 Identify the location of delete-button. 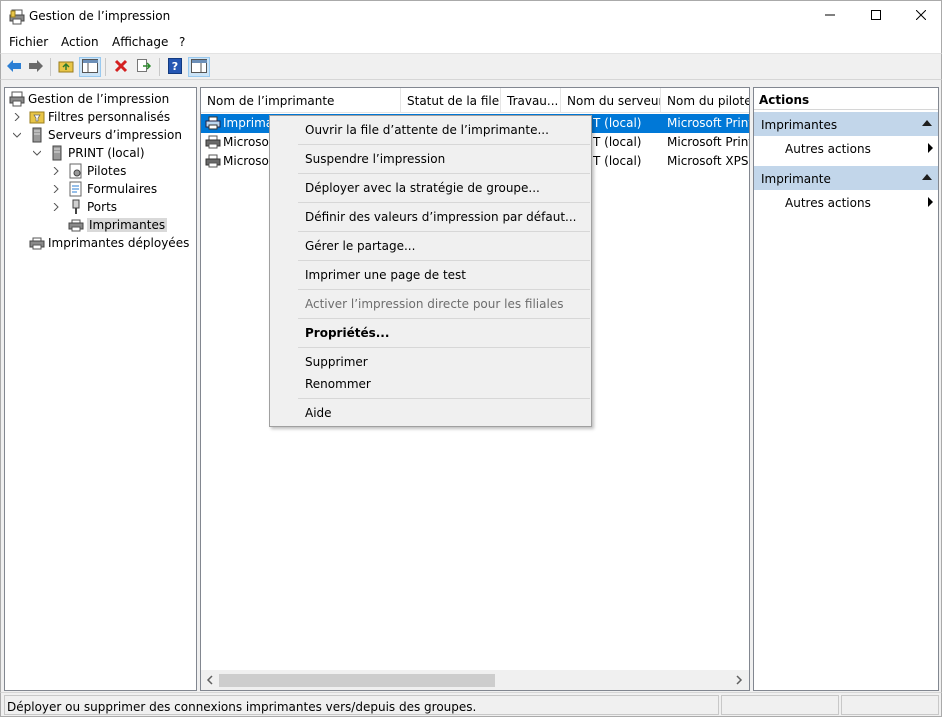
(121, 67).